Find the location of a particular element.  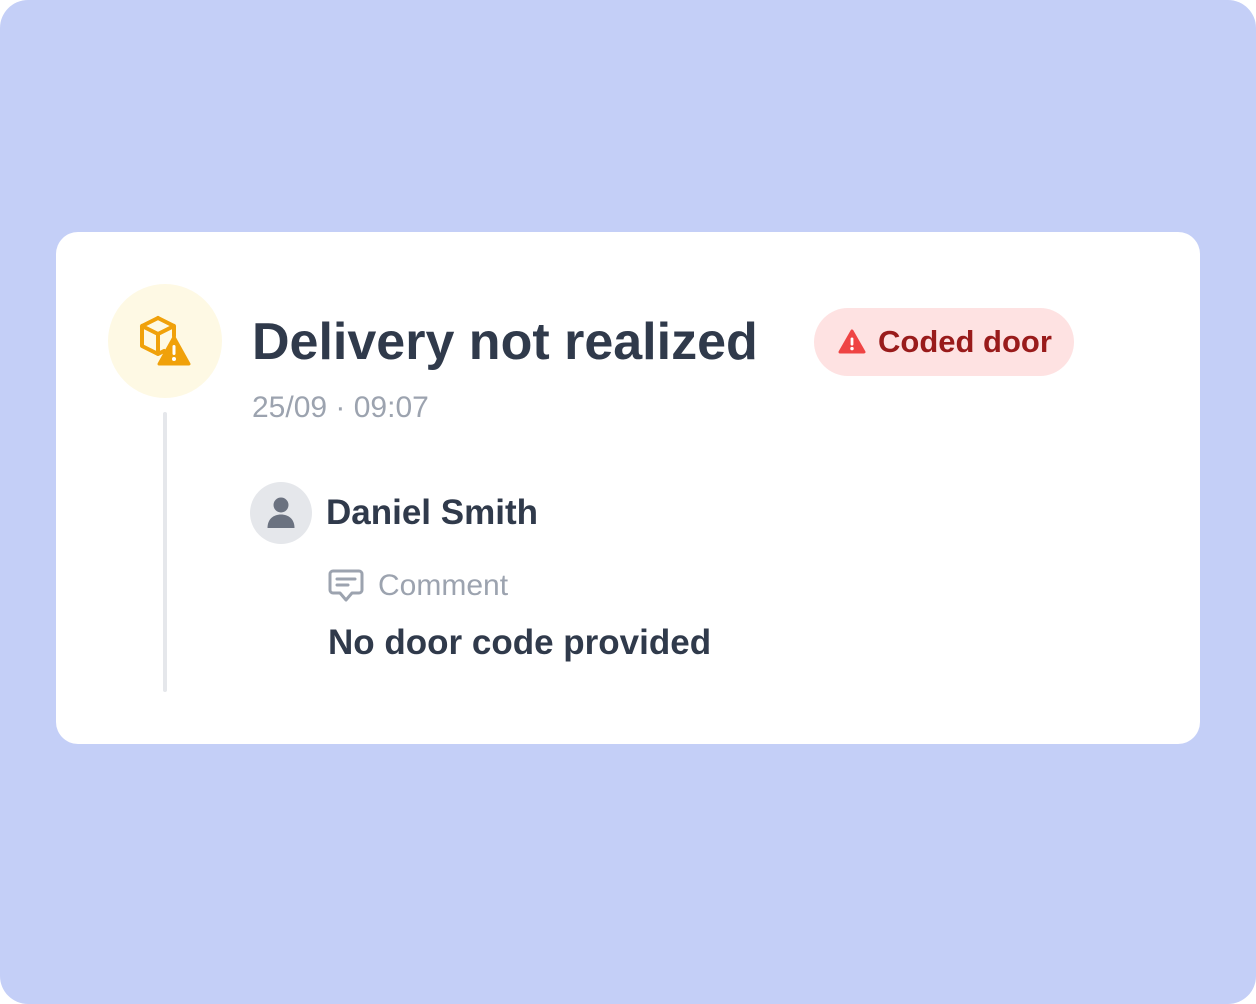

warning-triangle-icon is located at coordinates (852, 342).